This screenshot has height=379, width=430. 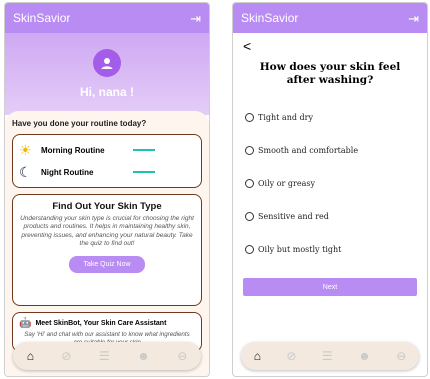 I want to click on routine-label: Morning Routine, so click(x=73, y=150).